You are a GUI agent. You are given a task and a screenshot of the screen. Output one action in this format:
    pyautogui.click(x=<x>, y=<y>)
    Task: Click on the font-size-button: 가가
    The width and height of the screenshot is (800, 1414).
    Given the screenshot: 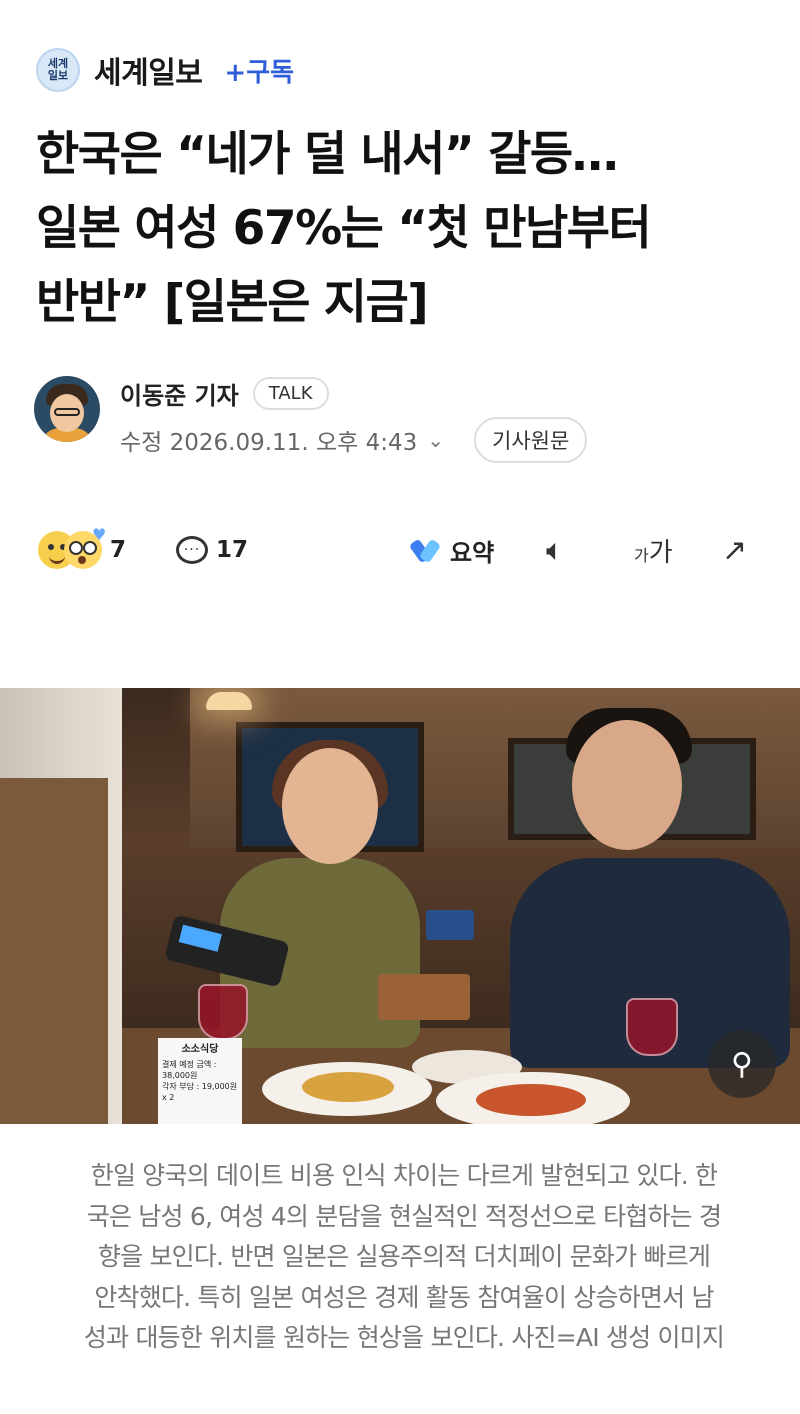 What is the action you would take?
    pyautogui.click(x=653, y=550)
    